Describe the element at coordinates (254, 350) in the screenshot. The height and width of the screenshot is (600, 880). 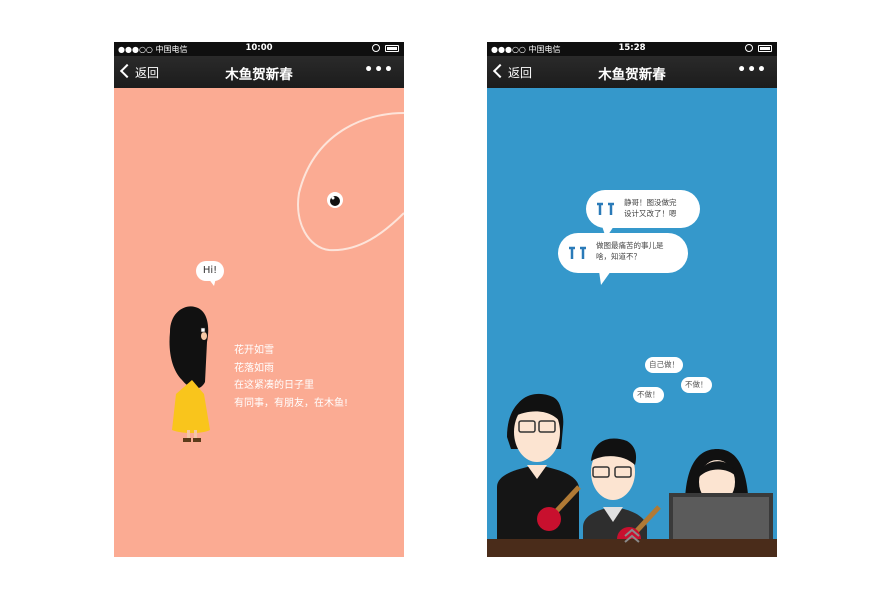
I see `poem-line: 花开如雪` at that location.